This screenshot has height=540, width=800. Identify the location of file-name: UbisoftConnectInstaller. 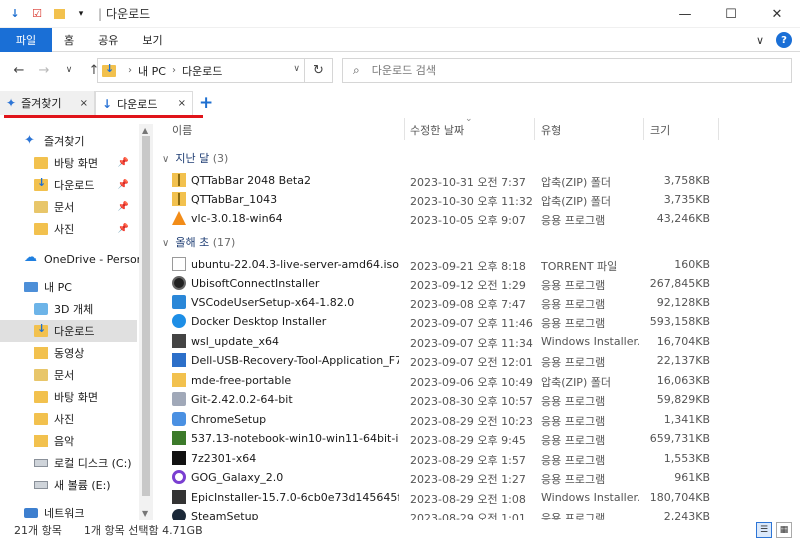
(255, 283).